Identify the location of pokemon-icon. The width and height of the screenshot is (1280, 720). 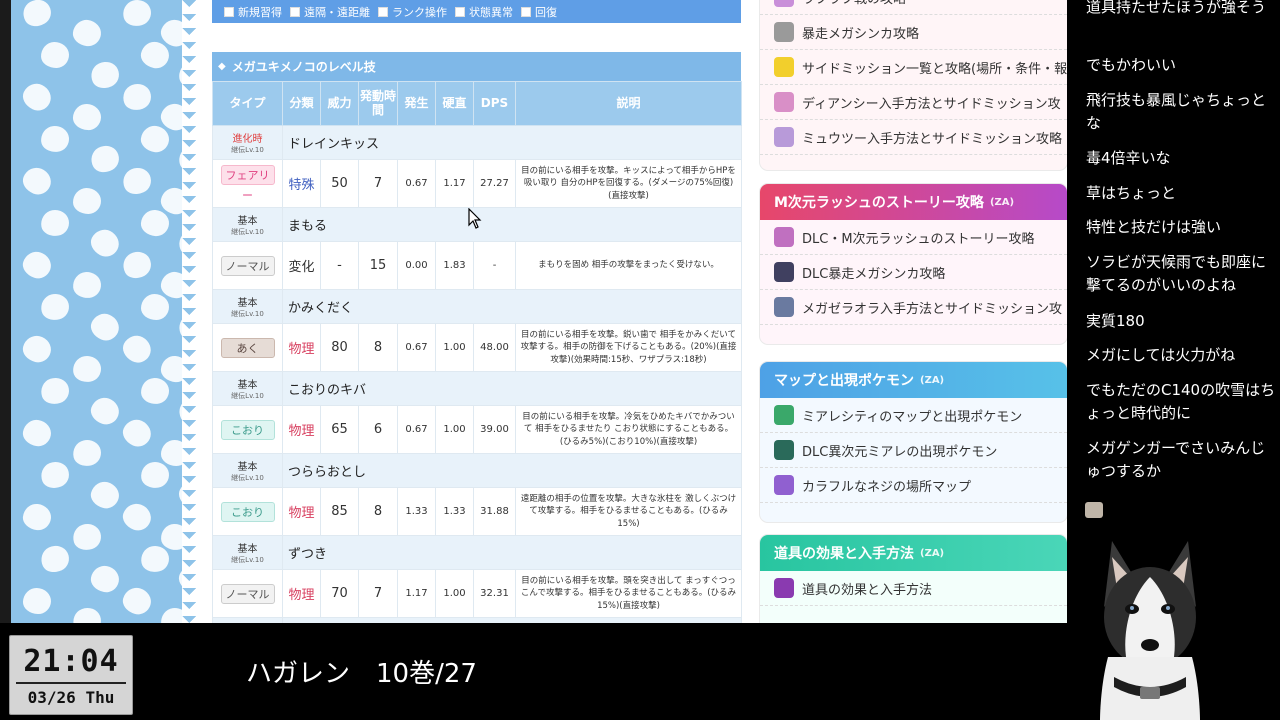
(784, 272).